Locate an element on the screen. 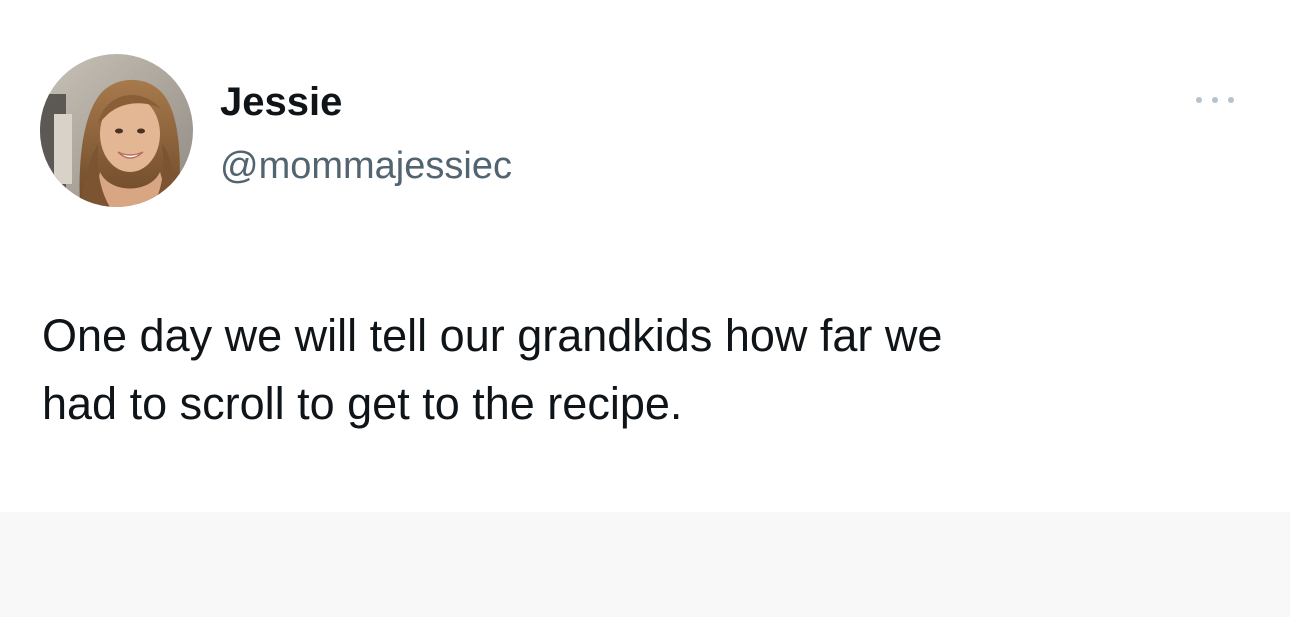 This screenshot has height=617, width=1290. author-display-name: Jessie is located at coordinates (281, 102).